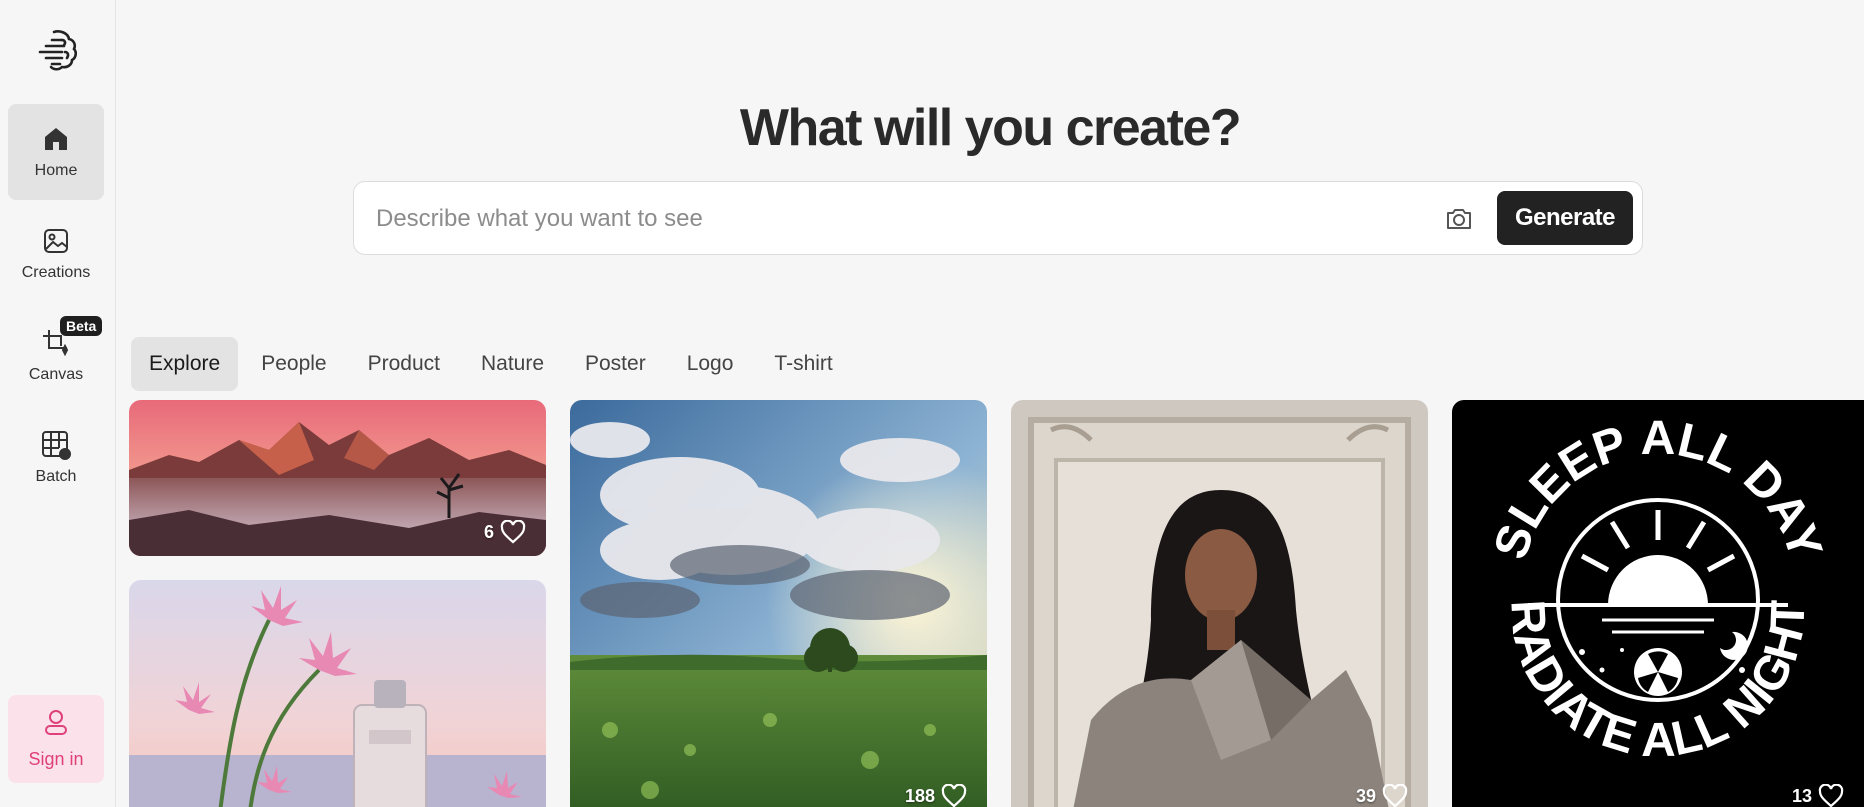 This screenshot has width=1864, height=807. What do you see at coordinates (615, 364) in the screenshot?
I see `tab-poster: Poster` at bounding box center [615, 364].